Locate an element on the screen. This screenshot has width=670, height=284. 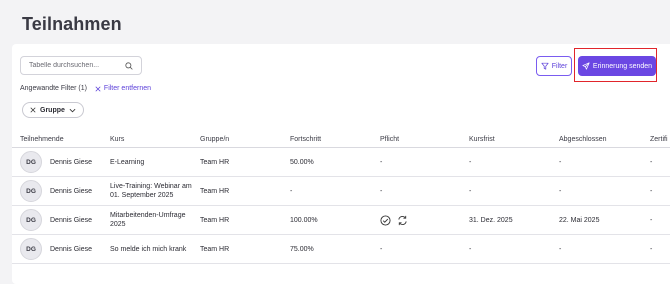
column-header: Kurs is located at coordinates (147, 140).